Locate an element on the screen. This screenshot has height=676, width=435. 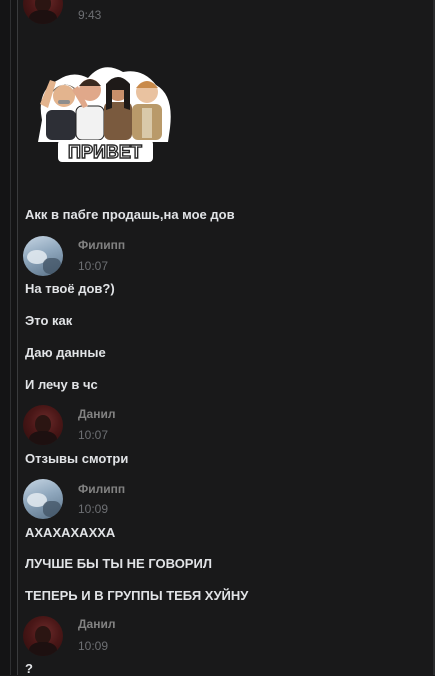
sticker-privet: ПРИВЕТ is located at coordinates (103, 107).